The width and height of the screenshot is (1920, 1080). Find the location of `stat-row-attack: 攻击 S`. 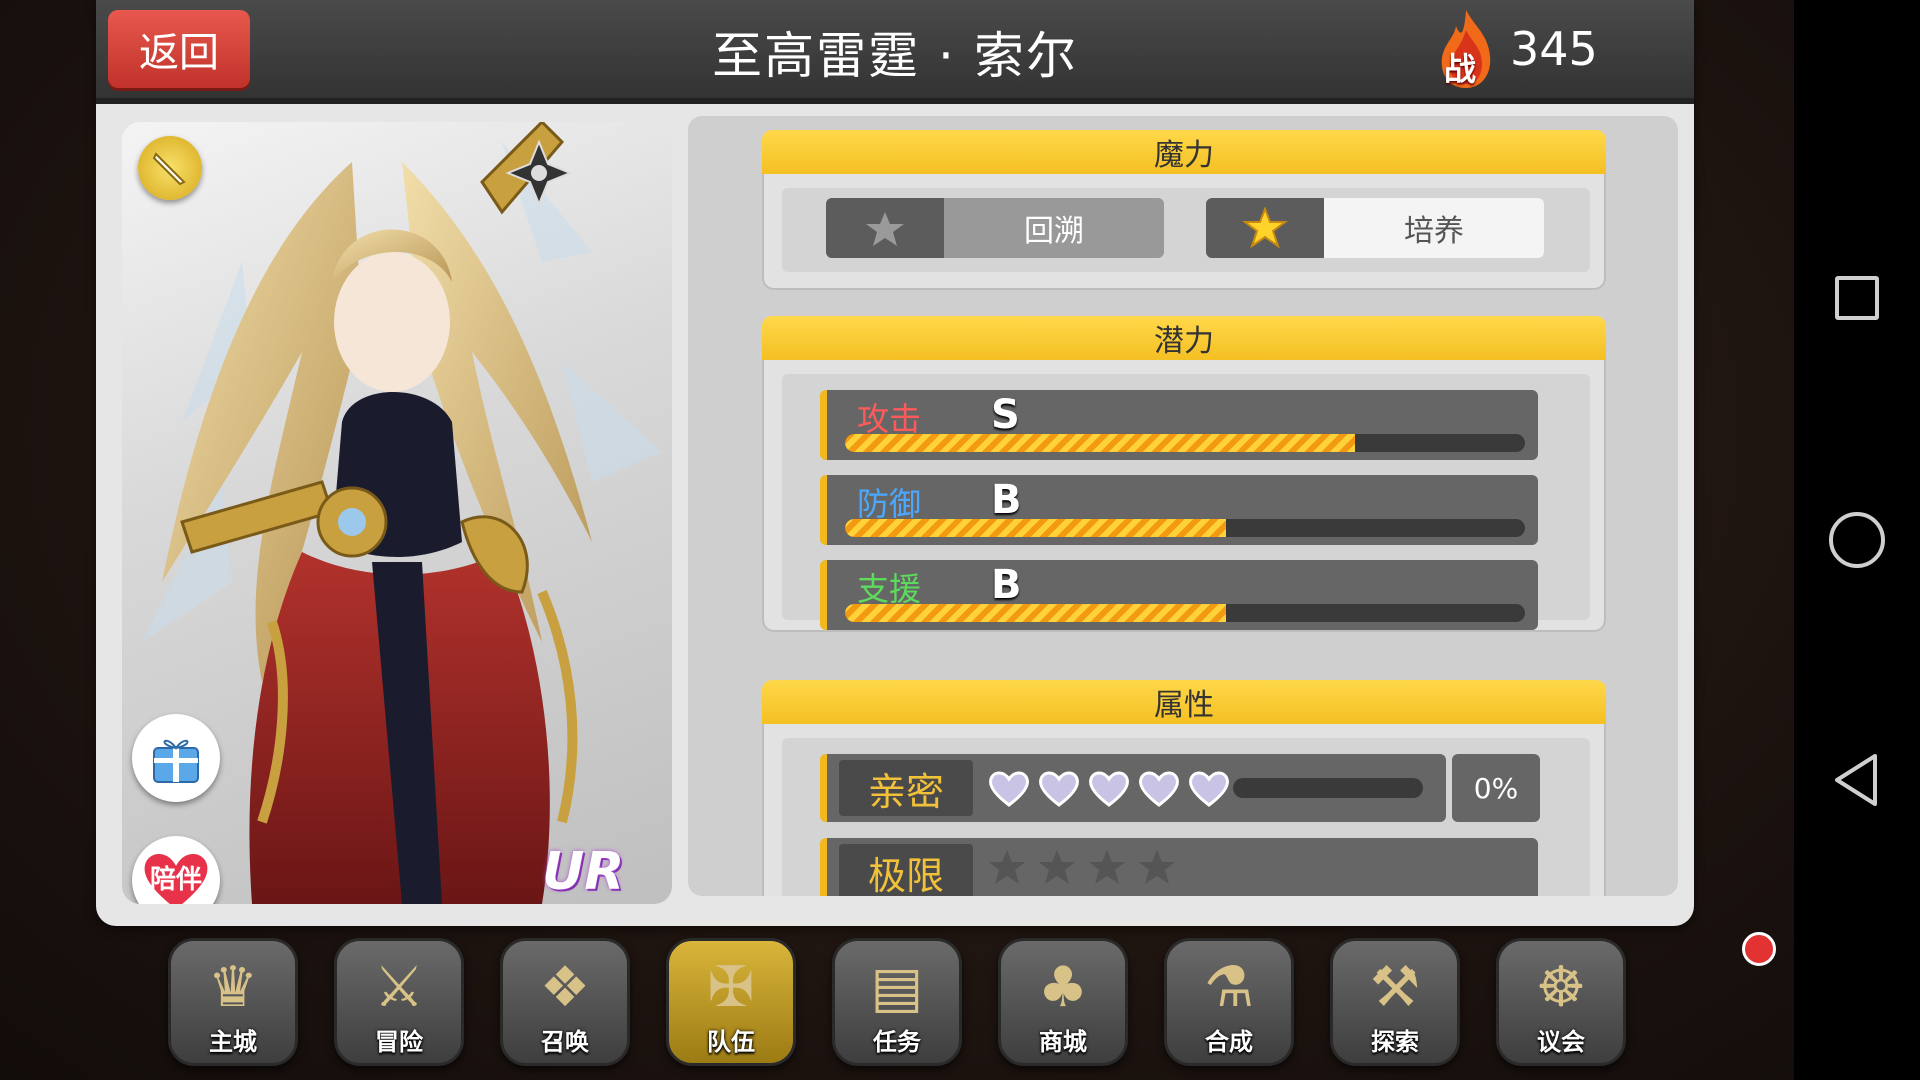

stat-row-attack: 攻击 S is located at coordinates (1179, 425).